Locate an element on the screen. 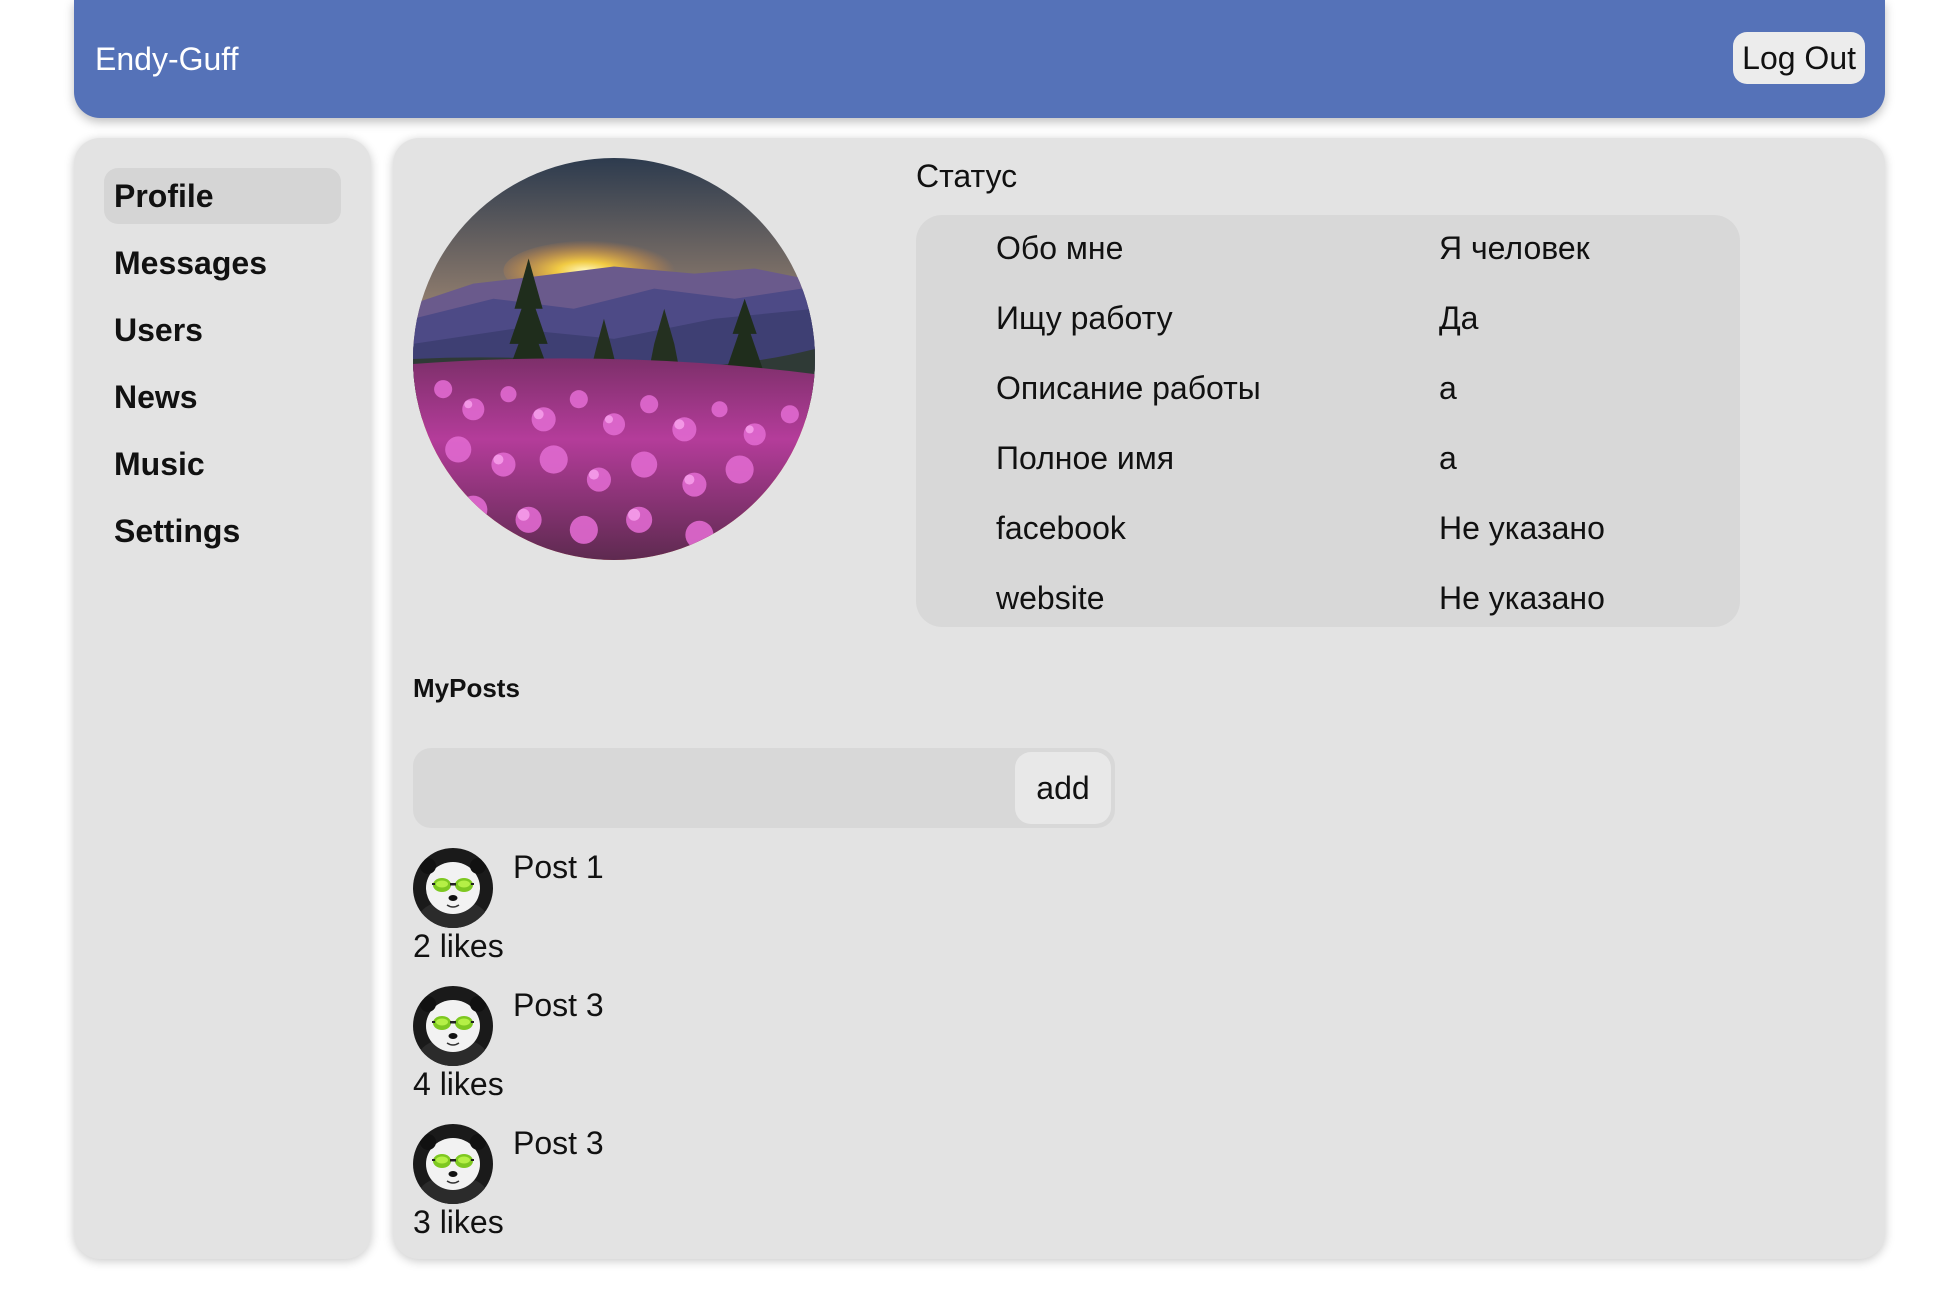 The height and width of the screenshot is (1305, 1949). new-post-input is located at coordinates (712, 788).